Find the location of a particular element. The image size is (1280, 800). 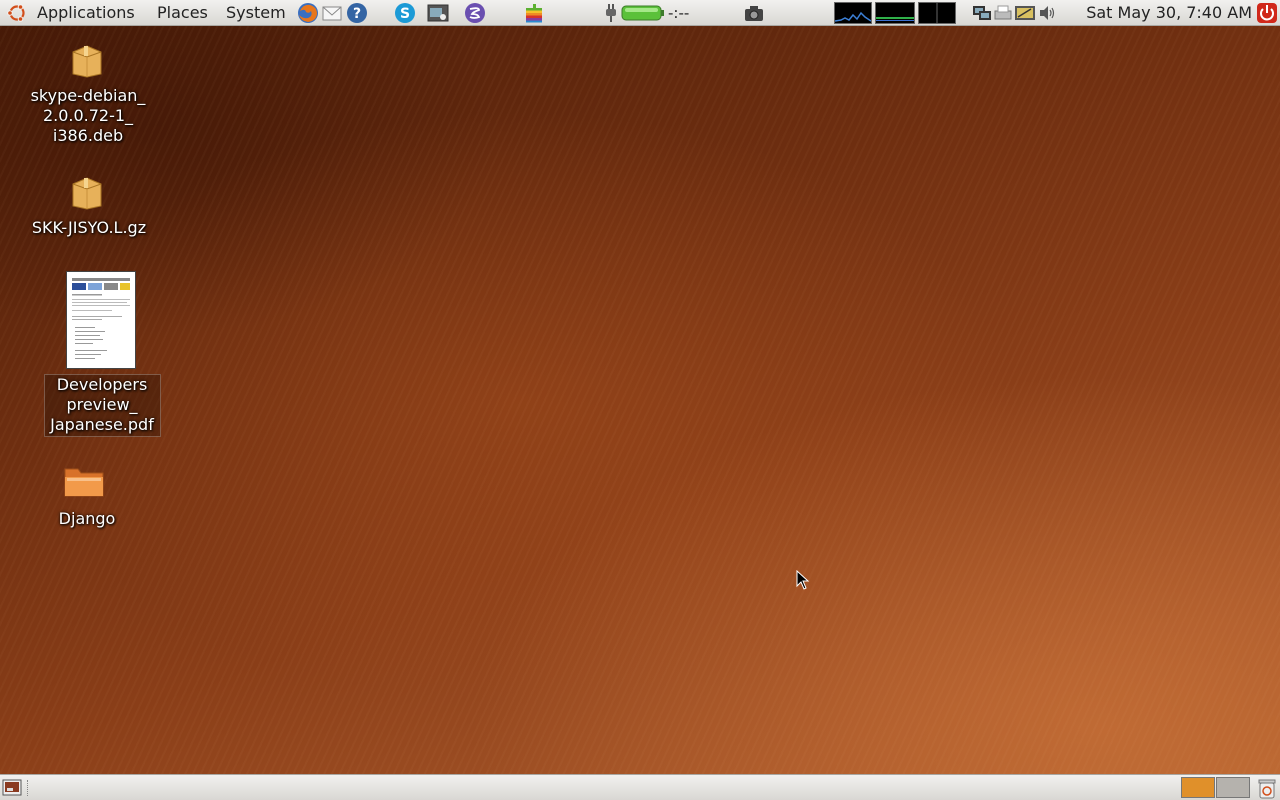

desktop-icon-label: preview_ is located at coordinates (102, 404).